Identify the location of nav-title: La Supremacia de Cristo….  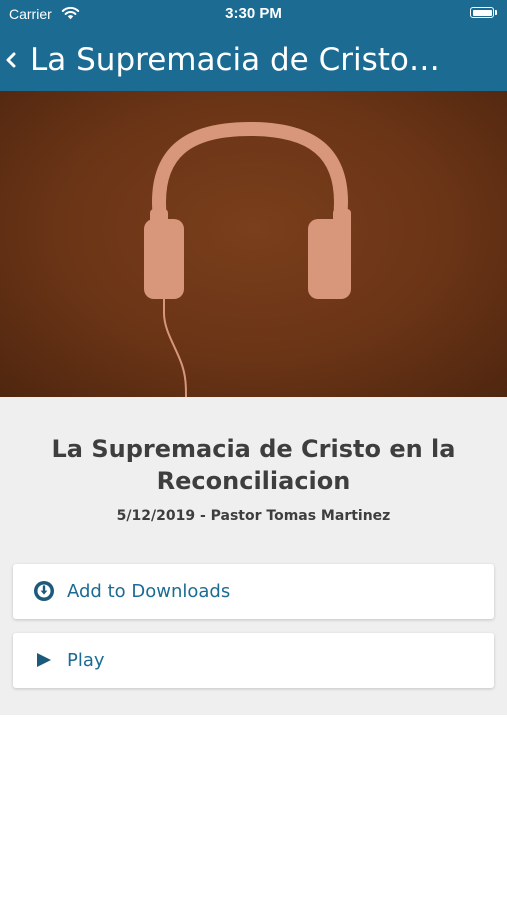
(235, 60).